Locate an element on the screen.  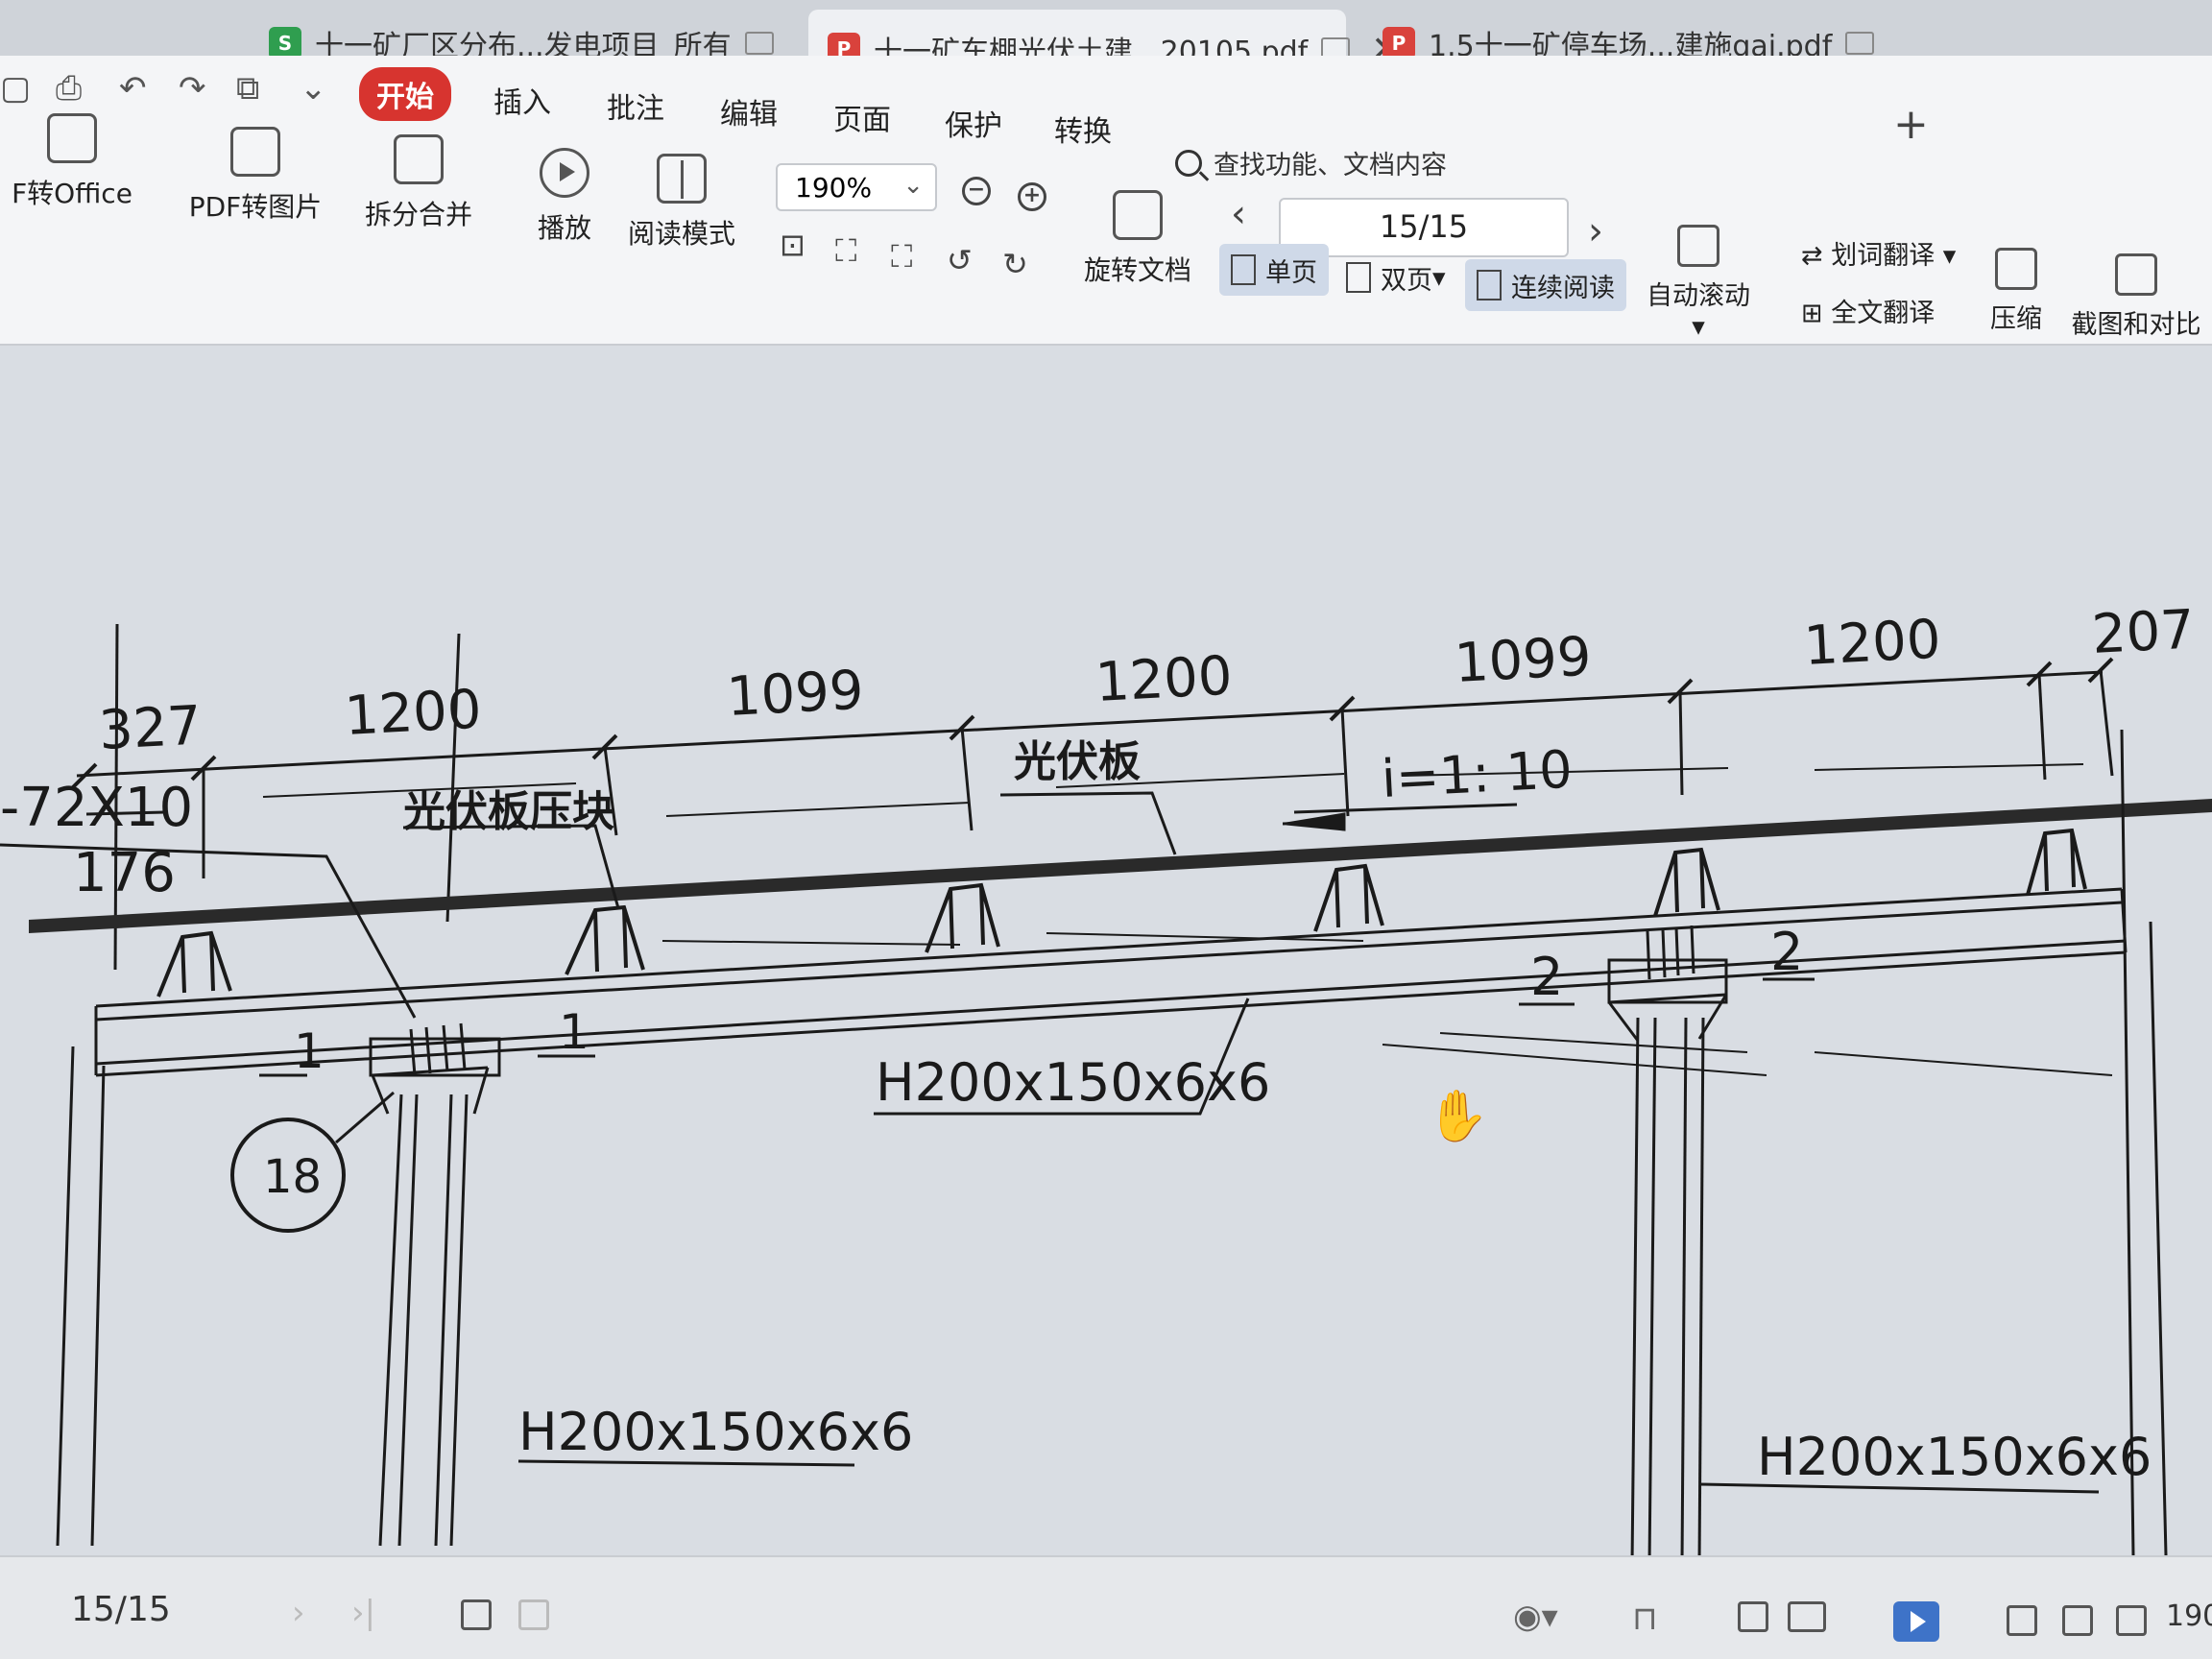
section-mark-1-left: 1 is located at coordinates (309, 1051).